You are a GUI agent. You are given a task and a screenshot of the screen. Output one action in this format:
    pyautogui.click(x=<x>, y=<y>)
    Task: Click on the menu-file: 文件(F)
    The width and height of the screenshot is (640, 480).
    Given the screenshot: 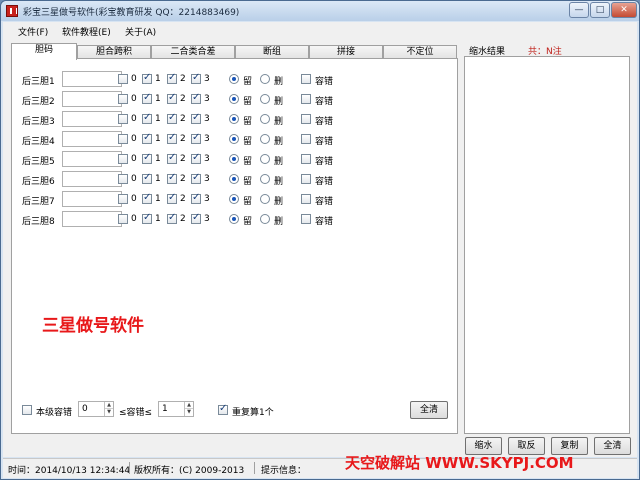 What is the action you would take?
    pyautogui.click(x=33, y=31)
    